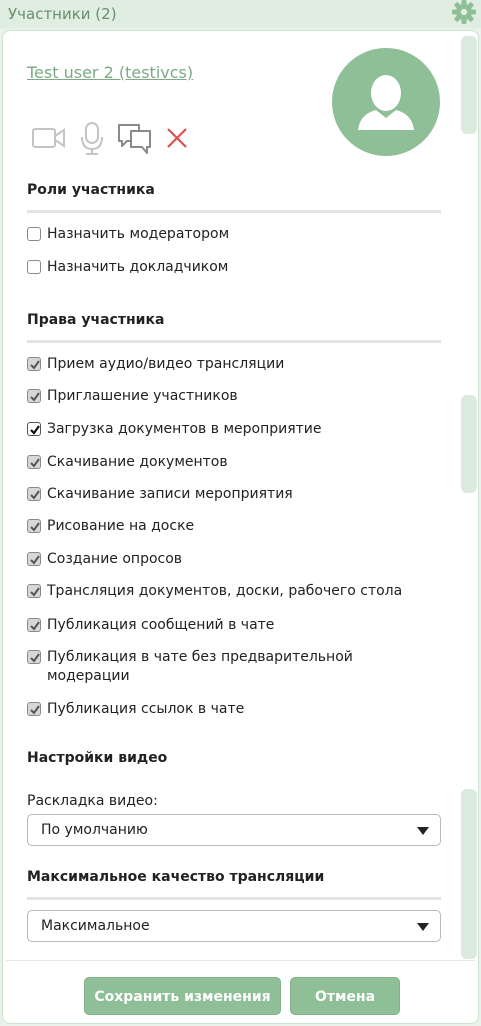  I want to click on checkbox-label: Назначить докладчиком, so click(138, 267).